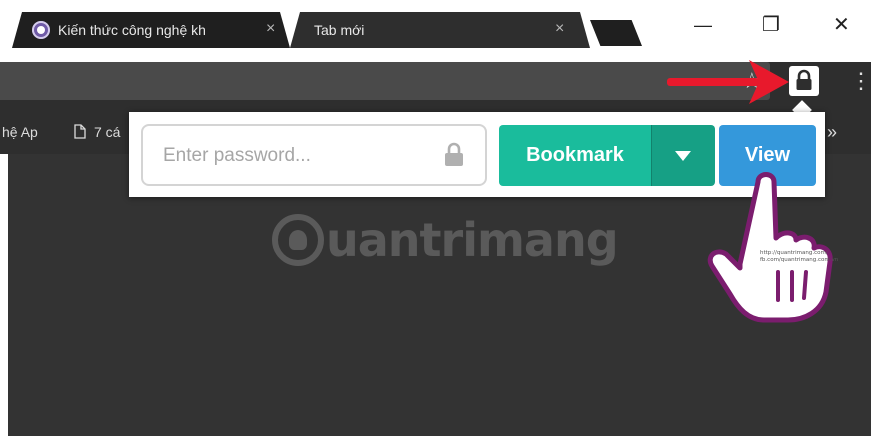  Describe the element at coordinates (339, 30) in the screenshot. I see `tab-title: Tab mới` at that location.